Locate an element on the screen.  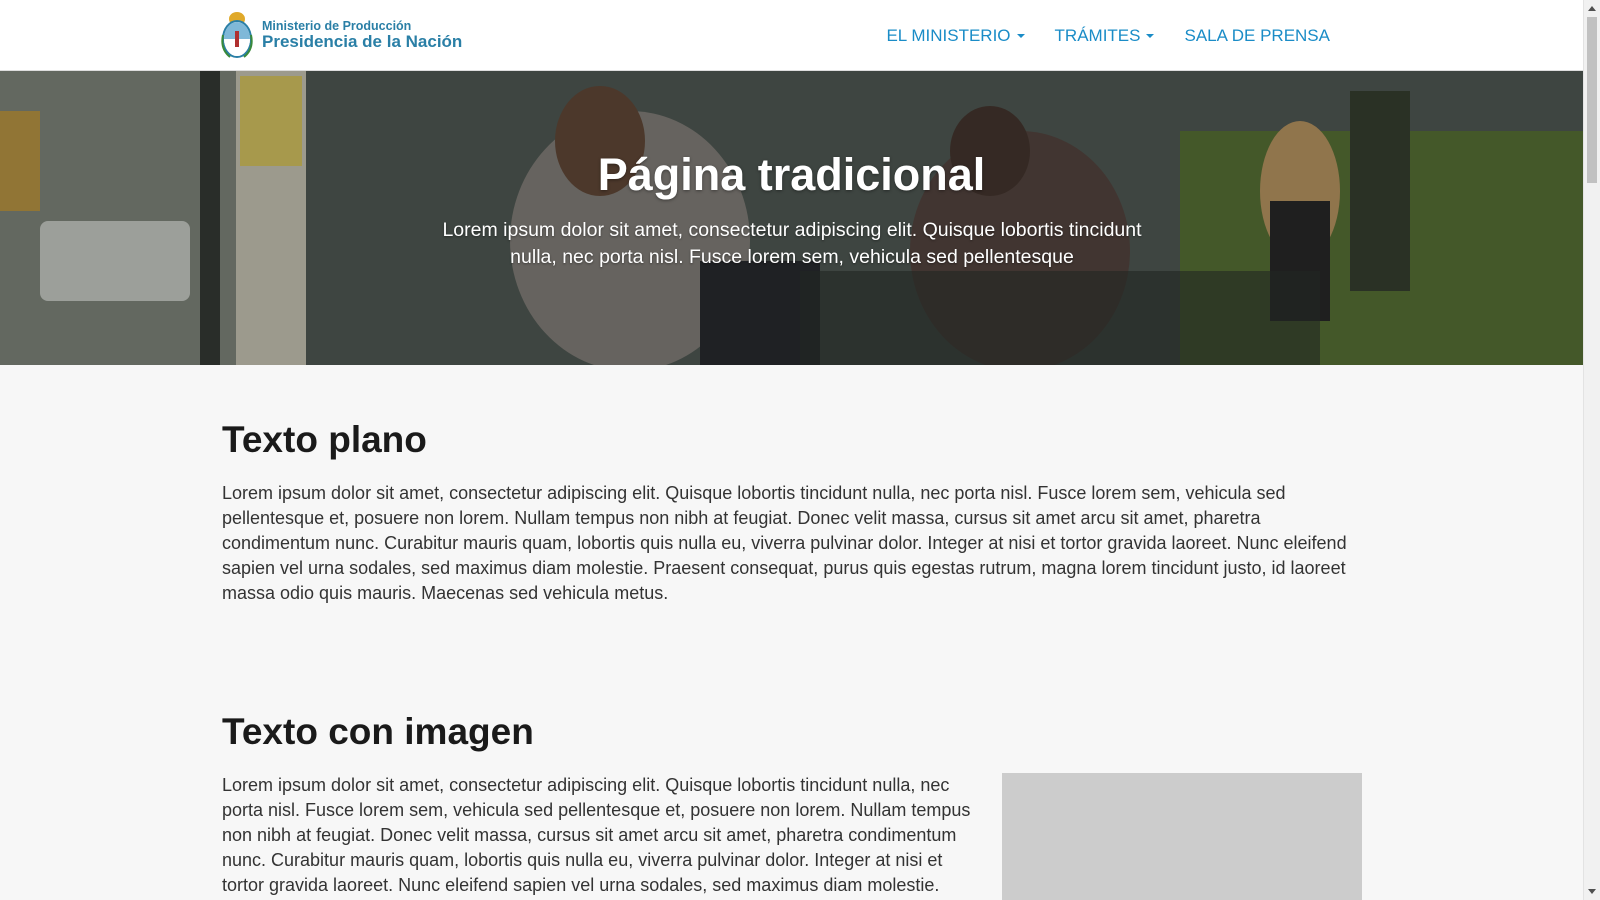
scroll-down-arrow-icon is located at coordinates (1592, 891).